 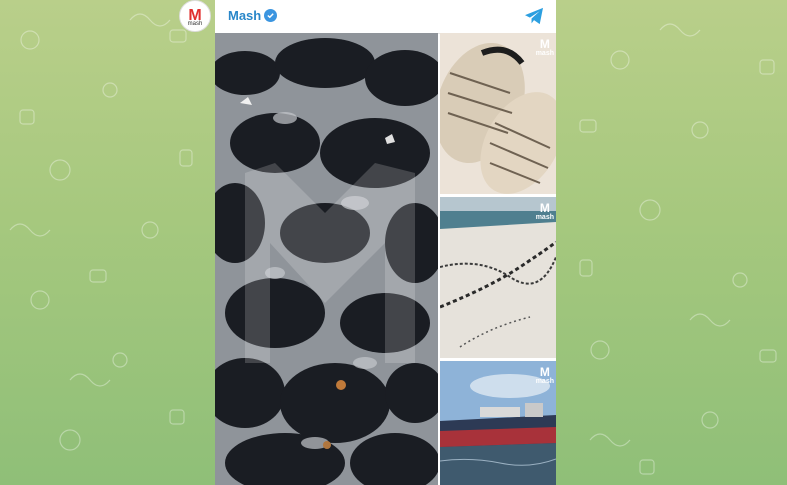 What do you see at coordinates (195, 16) in the screenshot?
I see `channel-avatar: M mash` at bounding box center [195, 16].